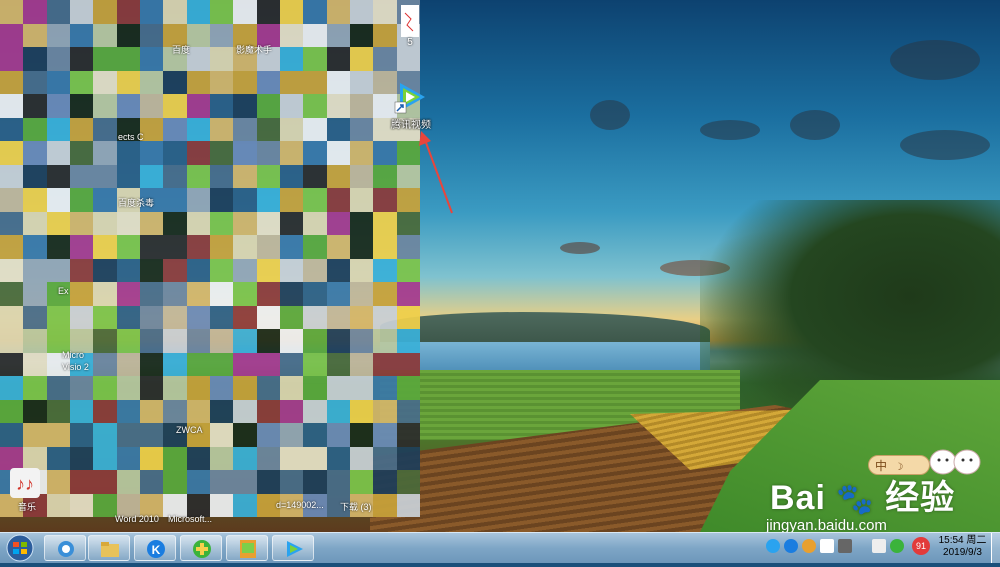  I want to click on taskbar-image-viewer-button, so click(247, 548).